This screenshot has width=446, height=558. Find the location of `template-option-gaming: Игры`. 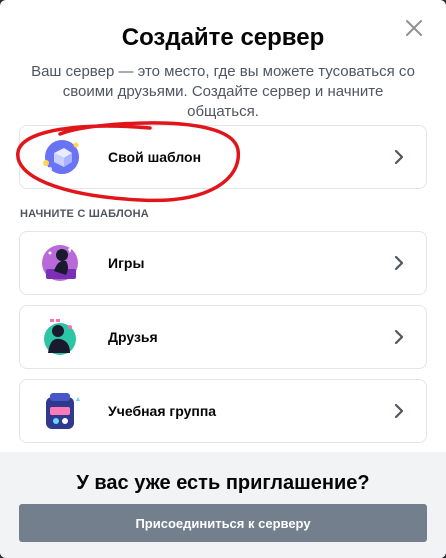

template-option-gaming: Игры is located at coordinates (223, 263).